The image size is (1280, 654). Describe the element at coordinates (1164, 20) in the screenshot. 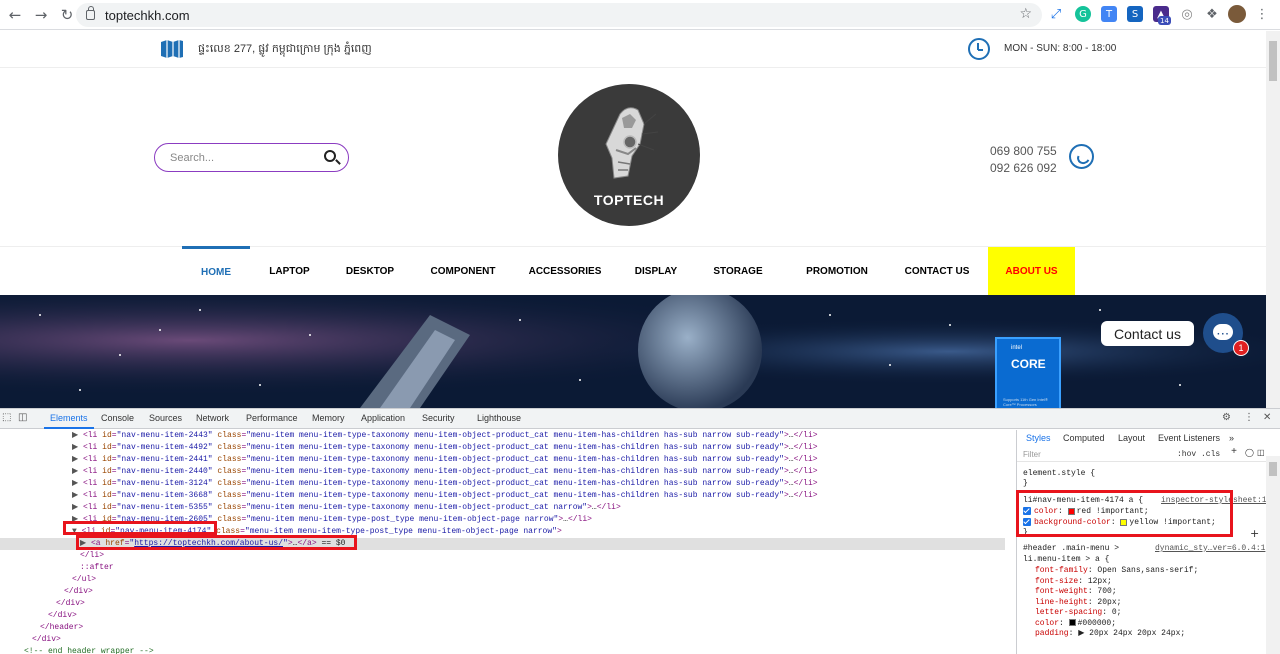

I see `extension-badge: 14` at that location.